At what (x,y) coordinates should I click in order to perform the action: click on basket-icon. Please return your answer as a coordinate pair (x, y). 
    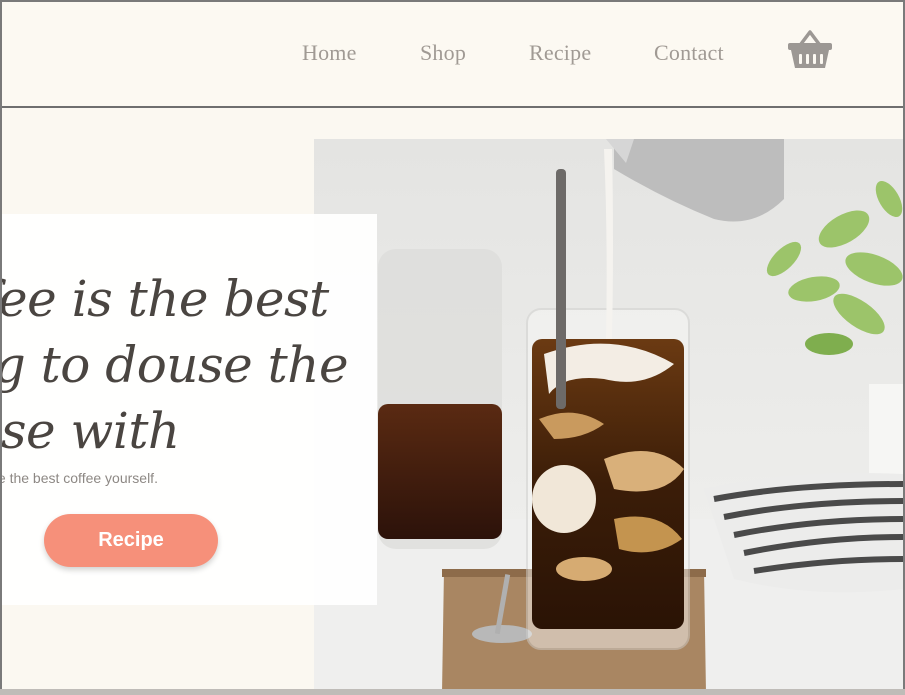
    Looking at the image, I should click on (810, 49).